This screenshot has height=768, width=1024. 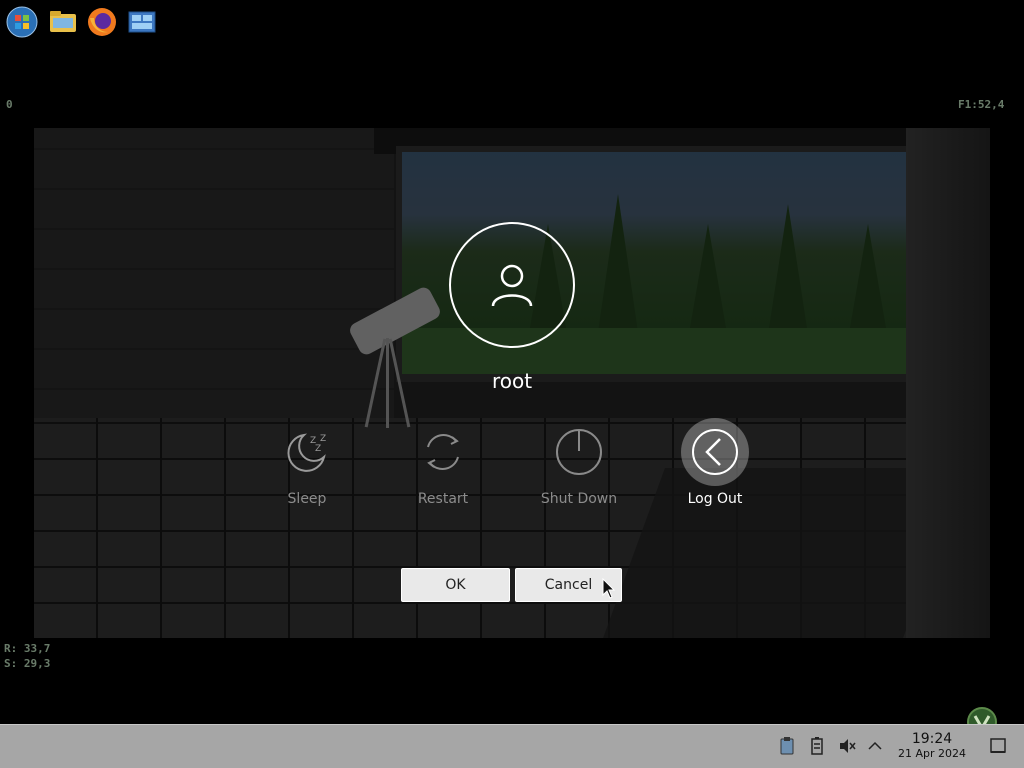 What do you see at coordinates (63, 22) in the screenshot?
I see `file-manager-icon` at bounding box center [63, 22].